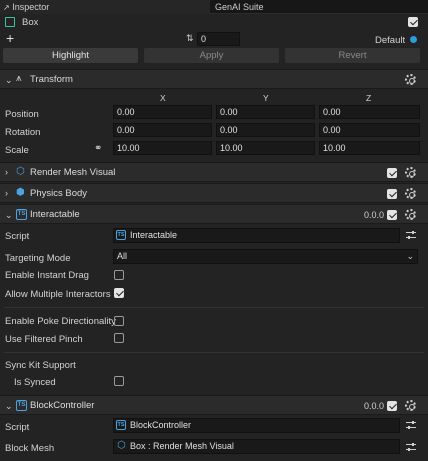 Image resolution: width=428 pixels, height=461 pixels. What do you see at coordinates (369, 148) in the screenshot?
I see `scale-z-field: 10.00` at bounding box center [369, 148].